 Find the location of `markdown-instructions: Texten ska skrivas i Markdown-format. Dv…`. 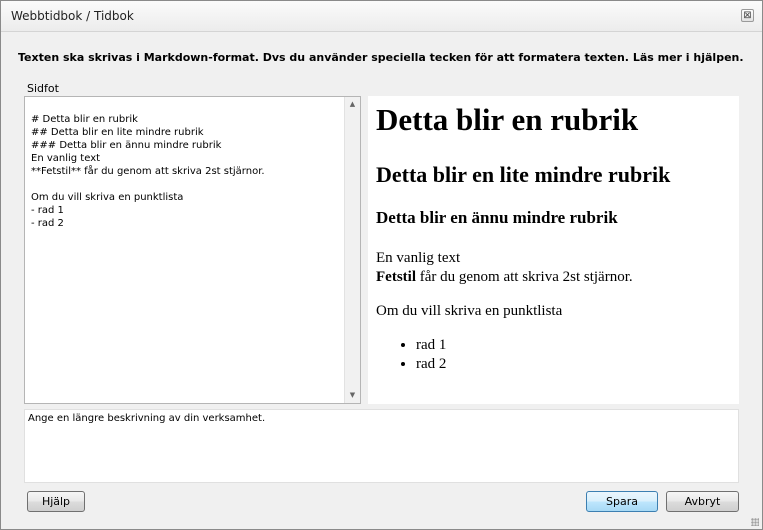

markdown-instructions: Texten ska skrivas i Markdown-format. Dv… is located at coordinates (381, 57).